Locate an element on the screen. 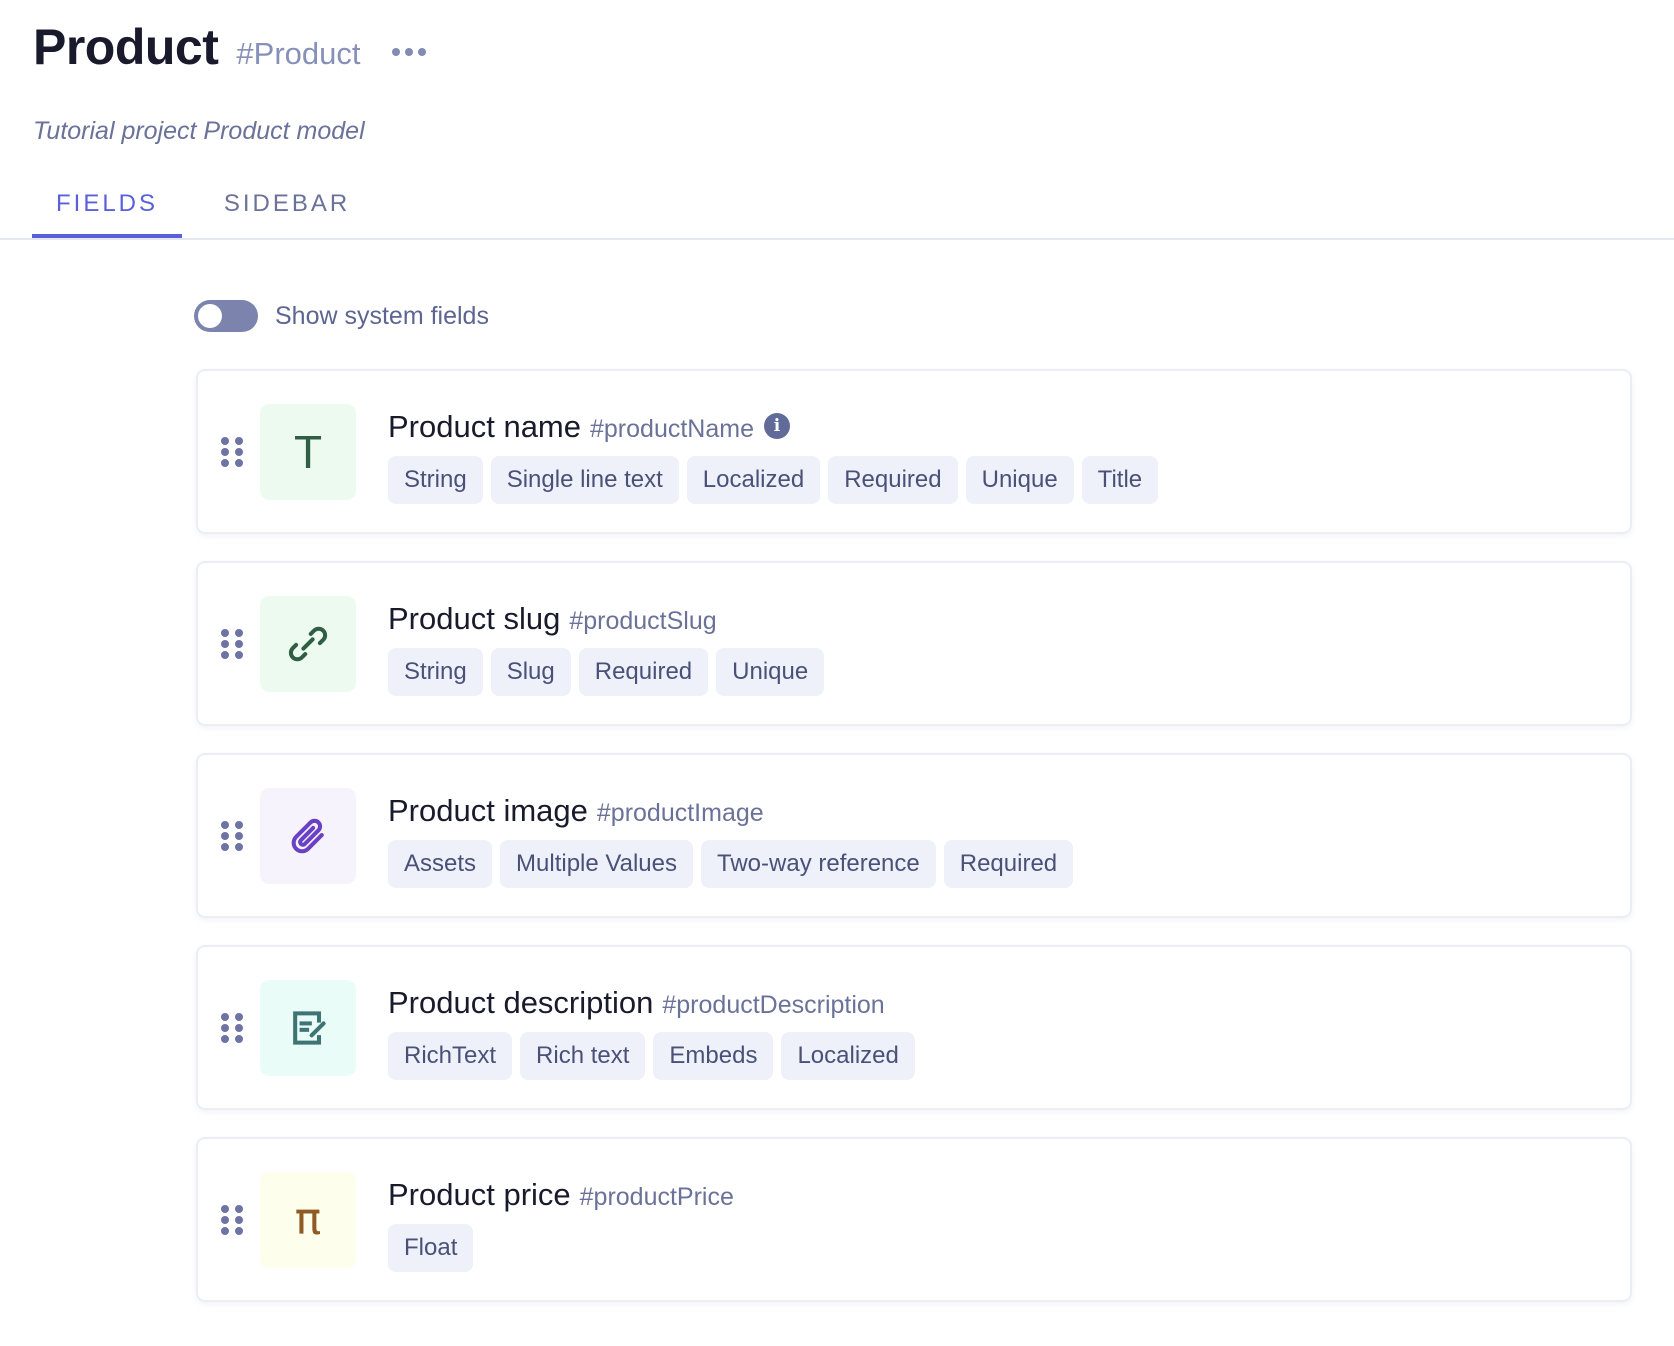 Image resolution: width=1674 pixels, height=1346 pixels. text-icon: T is located at coordinates (308, 452).